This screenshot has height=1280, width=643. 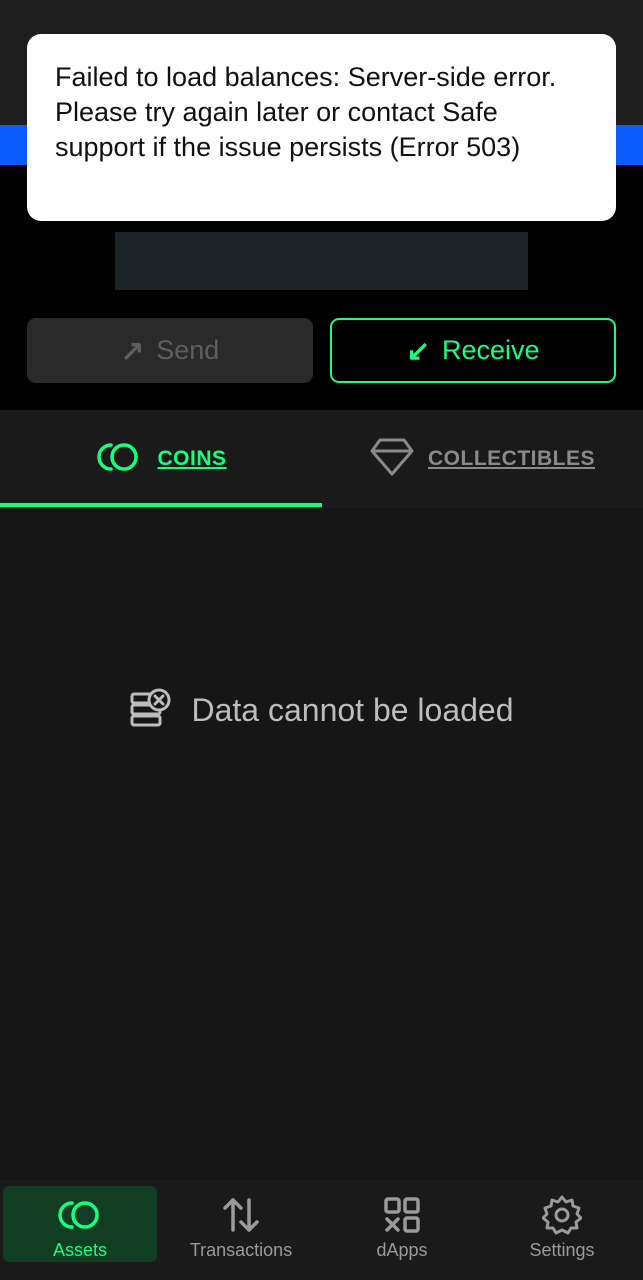 I want to click on receive-button: ↙ Receive, so click(x=473, y=350).